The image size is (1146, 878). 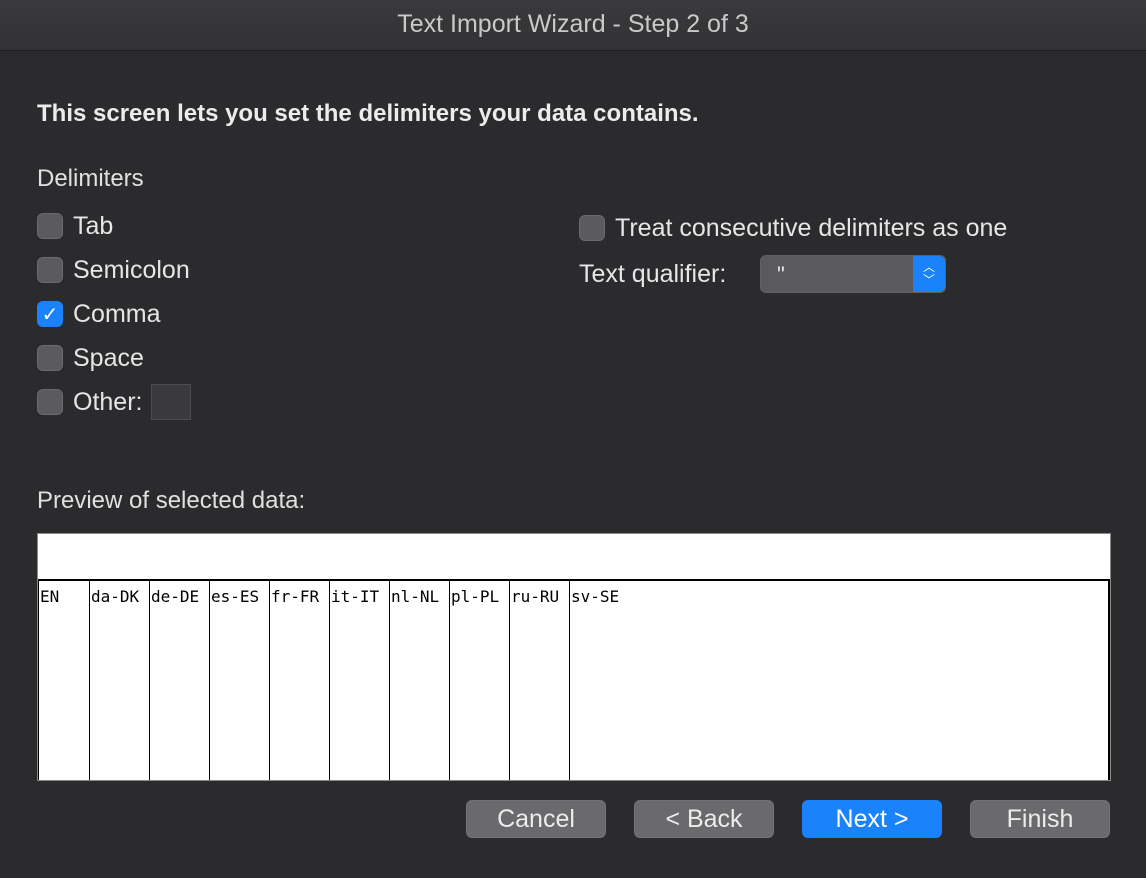 What do you see at coordinates (171, 500) in the screenshot?
I see `preview-label: Preview of selected data:` at bounding box center [171, 500].